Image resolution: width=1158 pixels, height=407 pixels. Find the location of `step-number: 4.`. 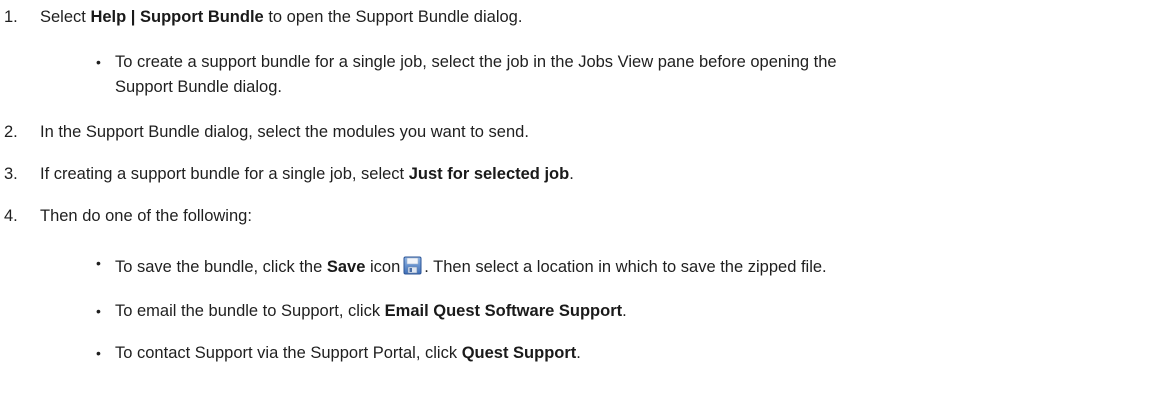

step-number: 4. is located at coordinates (11, 216).